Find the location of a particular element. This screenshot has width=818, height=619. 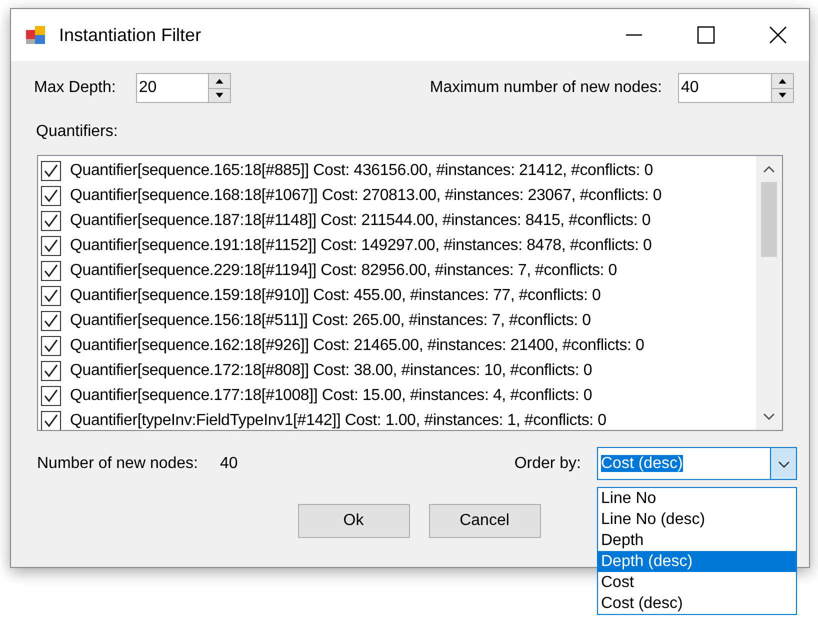

field-label: Maximum number of new nodes: is located at coordinates (546, 88).